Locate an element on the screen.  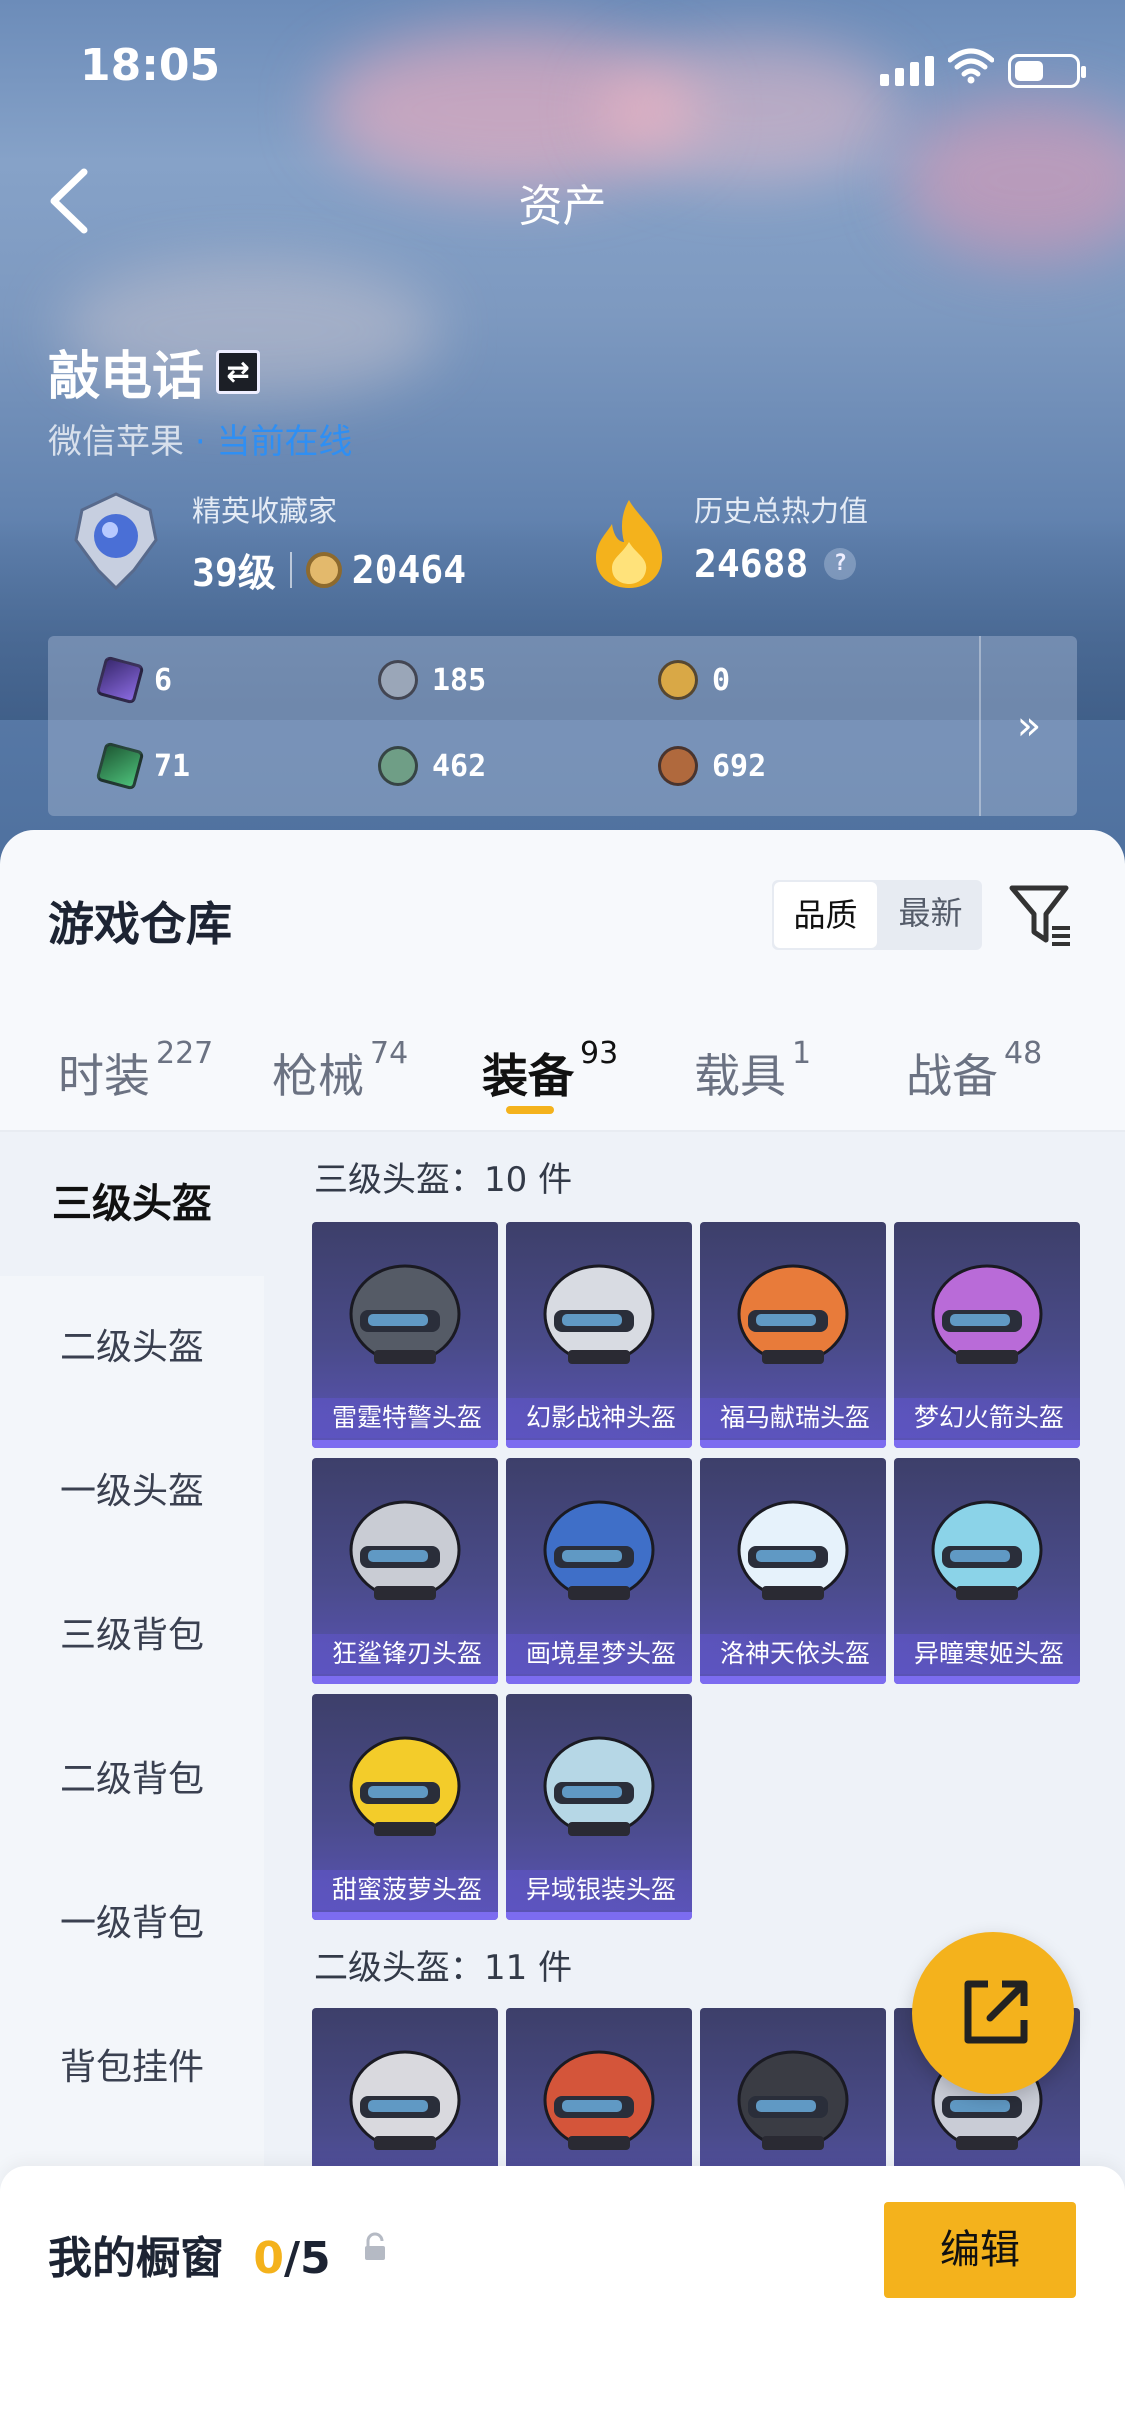
sidebar-item-level3-helmet: 三级头盔 is located at coordinates (132, 1204).